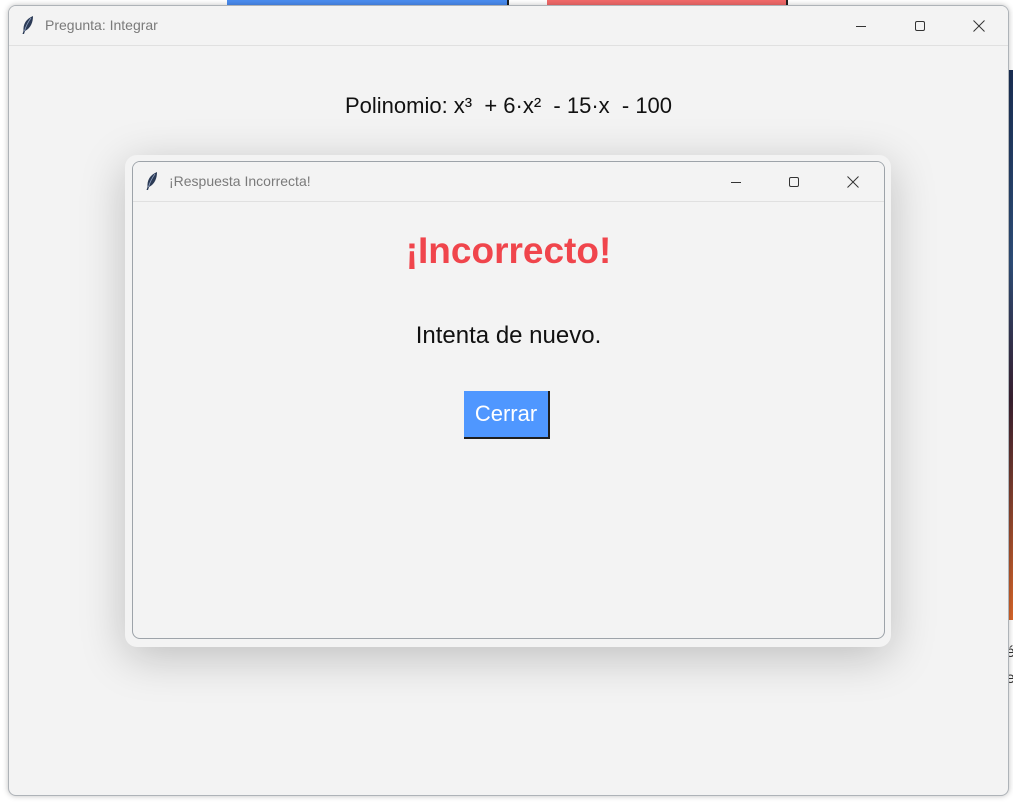 Image resolution: width=1013 pixels, height=802 pixels. I want to click on polynomial-label: Polinomio: x³ + 6·x² - 15·x - 100, so click(508, 105).